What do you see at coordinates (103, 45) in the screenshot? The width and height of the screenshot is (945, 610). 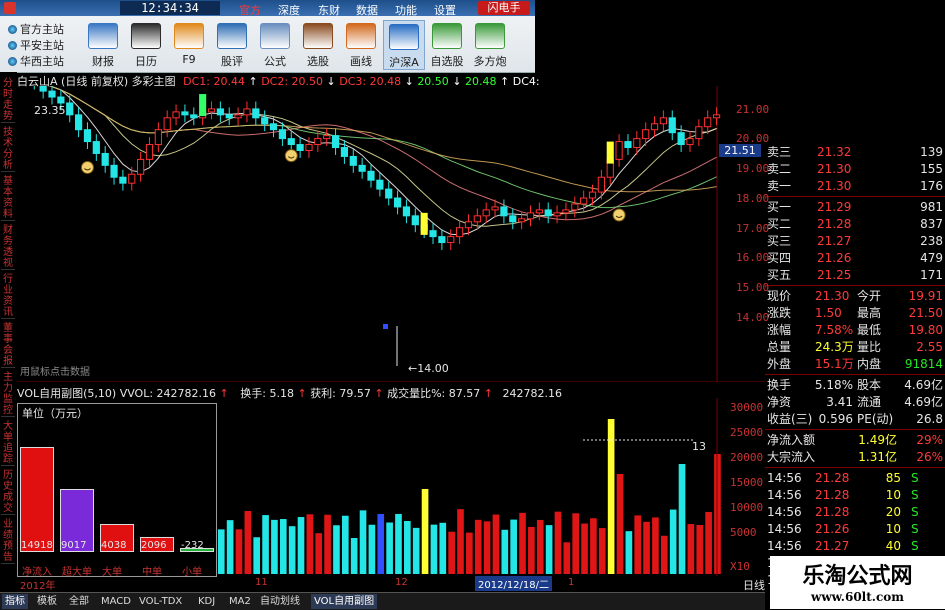 I see `toolbar-report-button: 财报` at bounding box center [103, 45].